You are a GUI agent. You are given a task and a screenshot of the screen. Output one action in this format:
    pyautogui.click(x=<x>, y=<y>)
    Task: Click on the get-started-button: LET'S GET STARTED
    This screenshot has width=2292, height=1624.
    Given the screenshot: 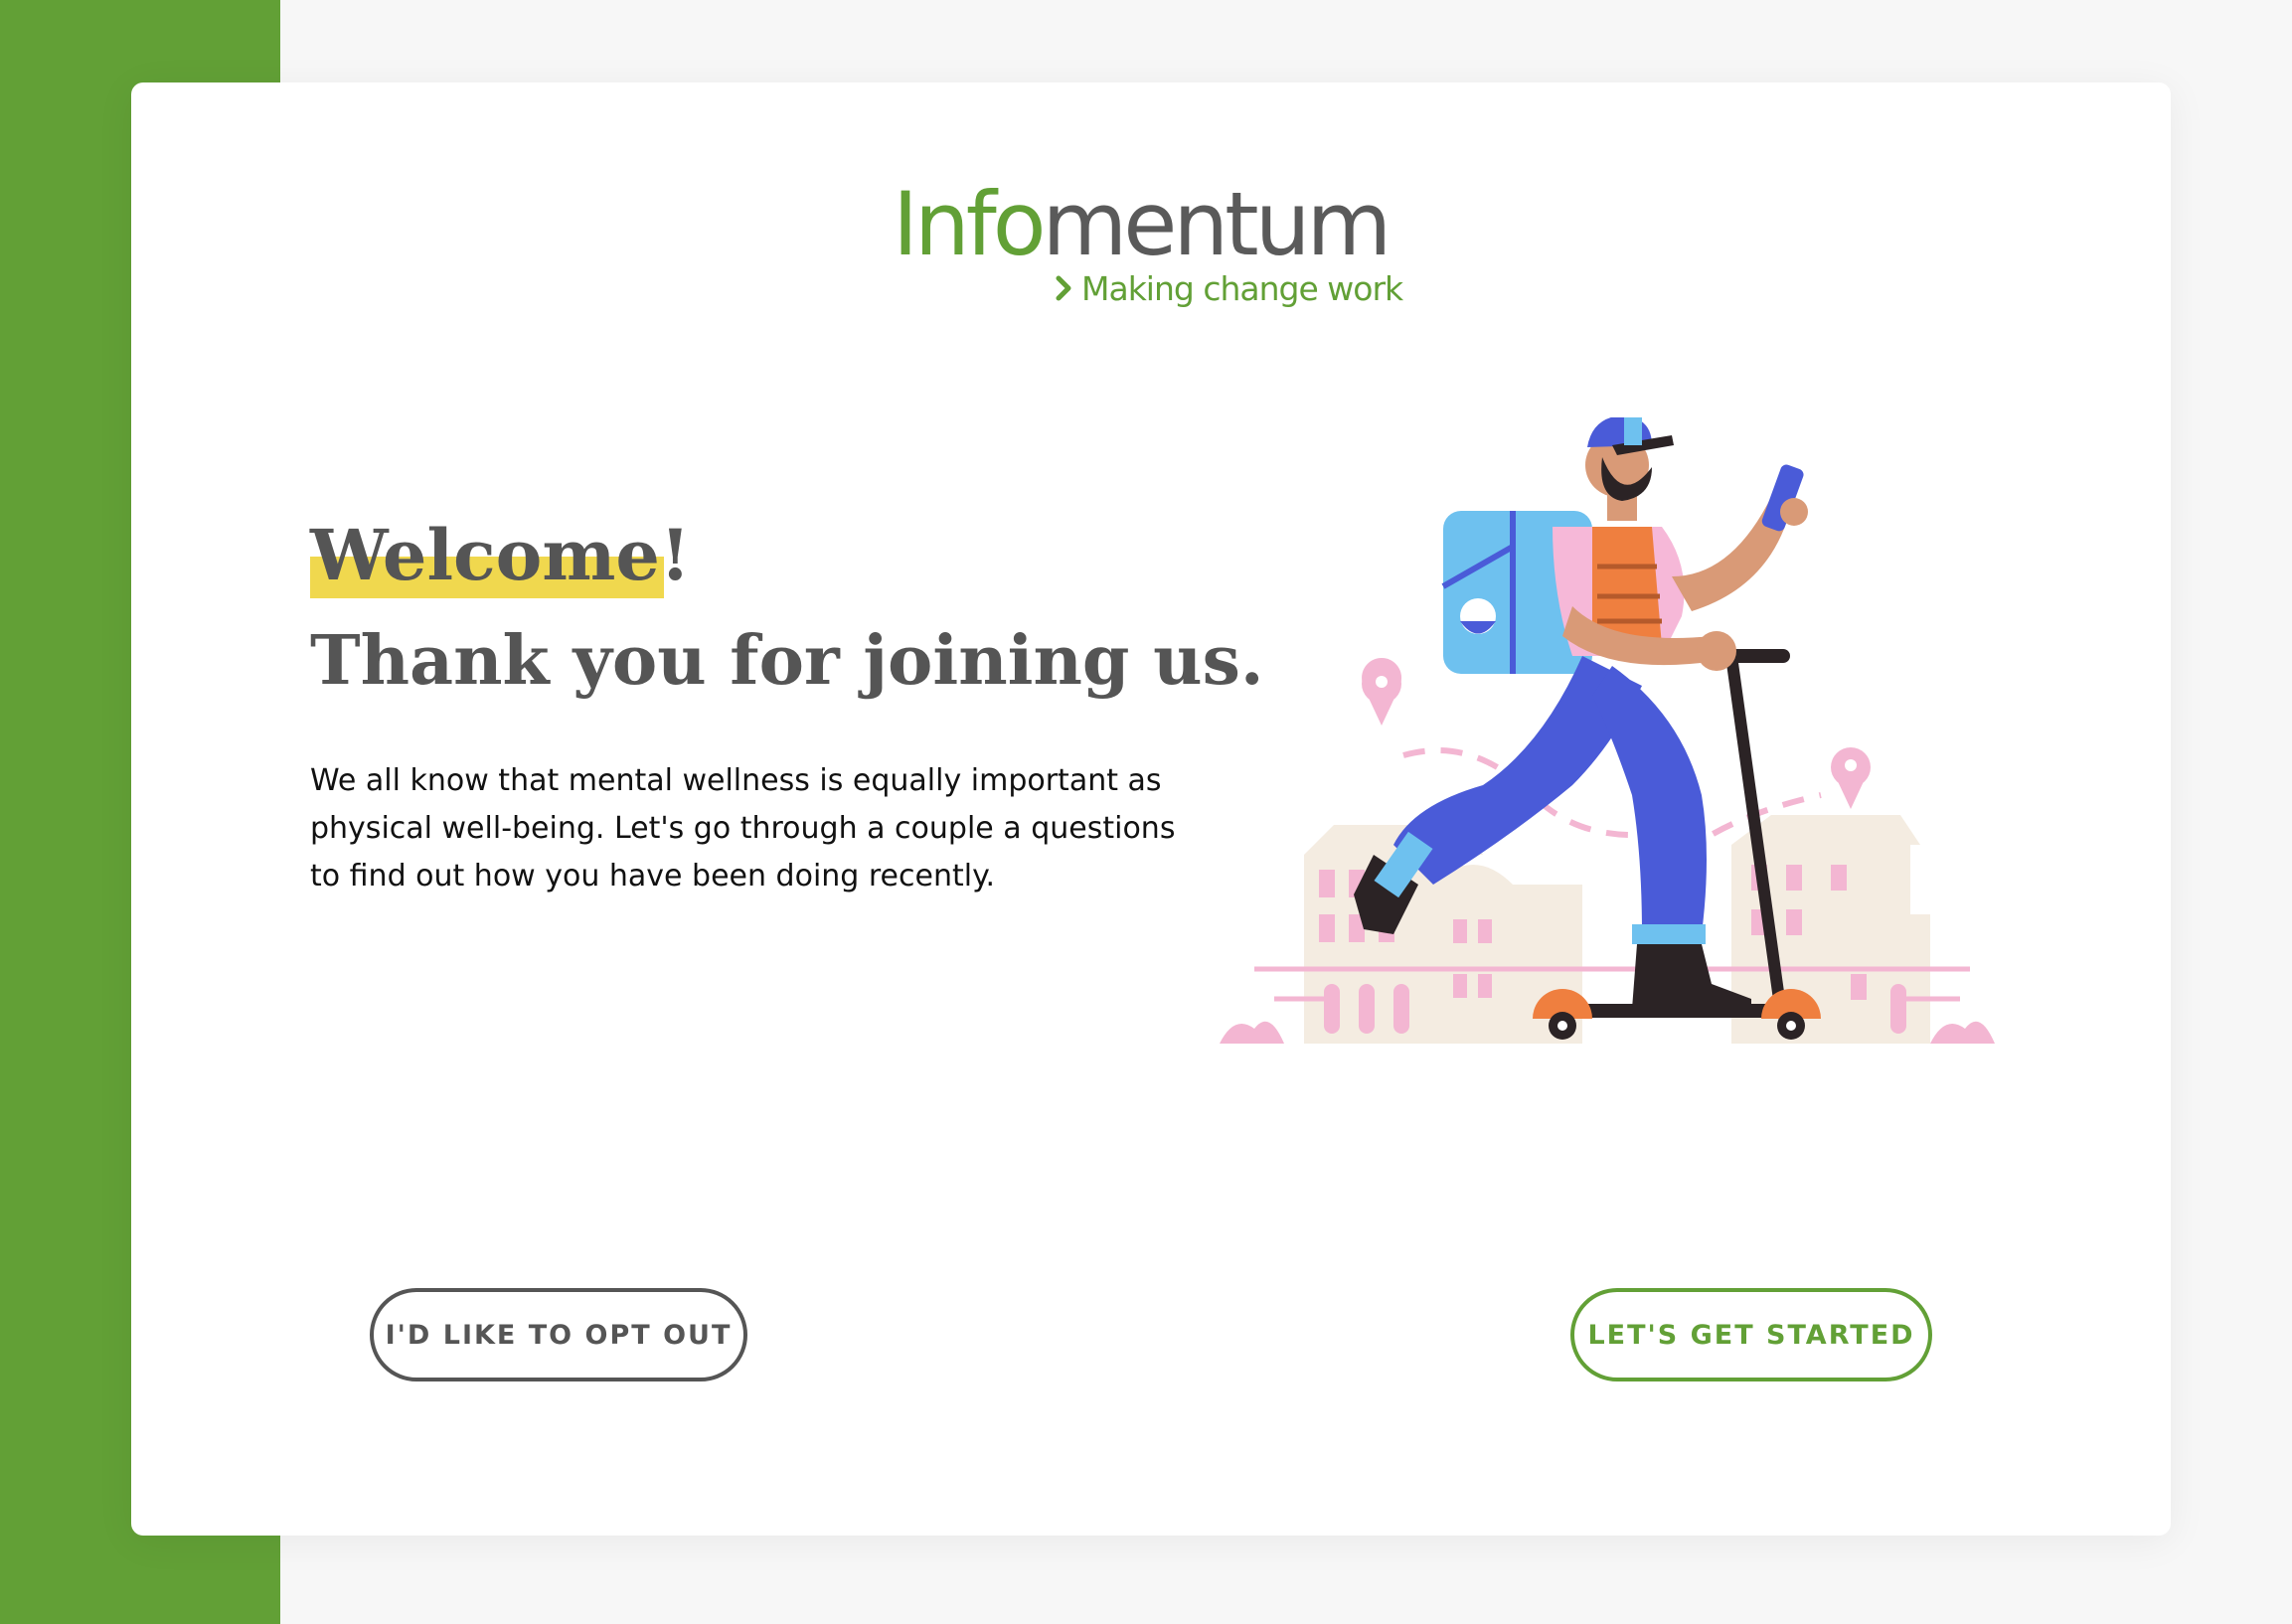 What is the action you would take?
    pyautogui.click(x=1751, y=1334)
    